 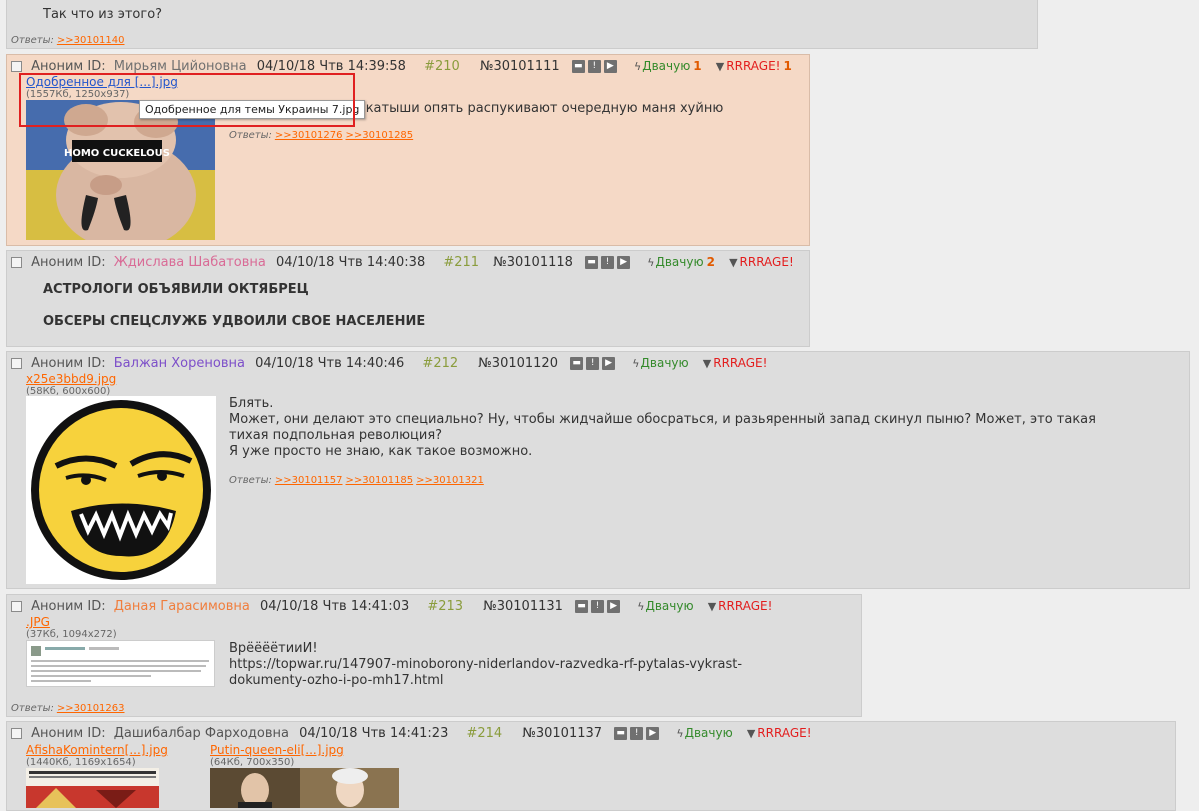 What do you see at coordinates (641, 606) in the screenshot?
I see `bolt-icon: ϟ` at bounding box center [641, 606].